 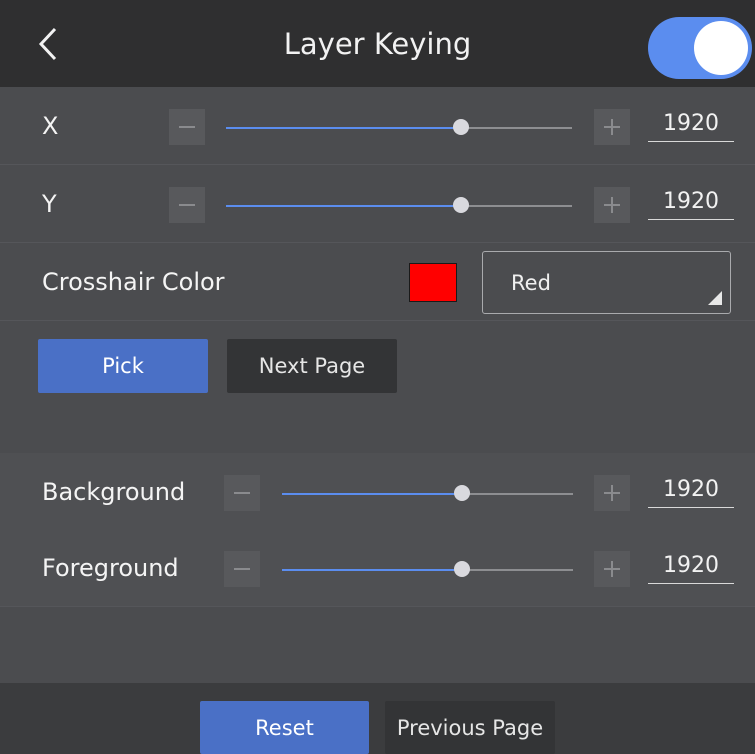 I want to click on crosshair-color-row: Crosshair Color Red, so click(x=377, y=282).